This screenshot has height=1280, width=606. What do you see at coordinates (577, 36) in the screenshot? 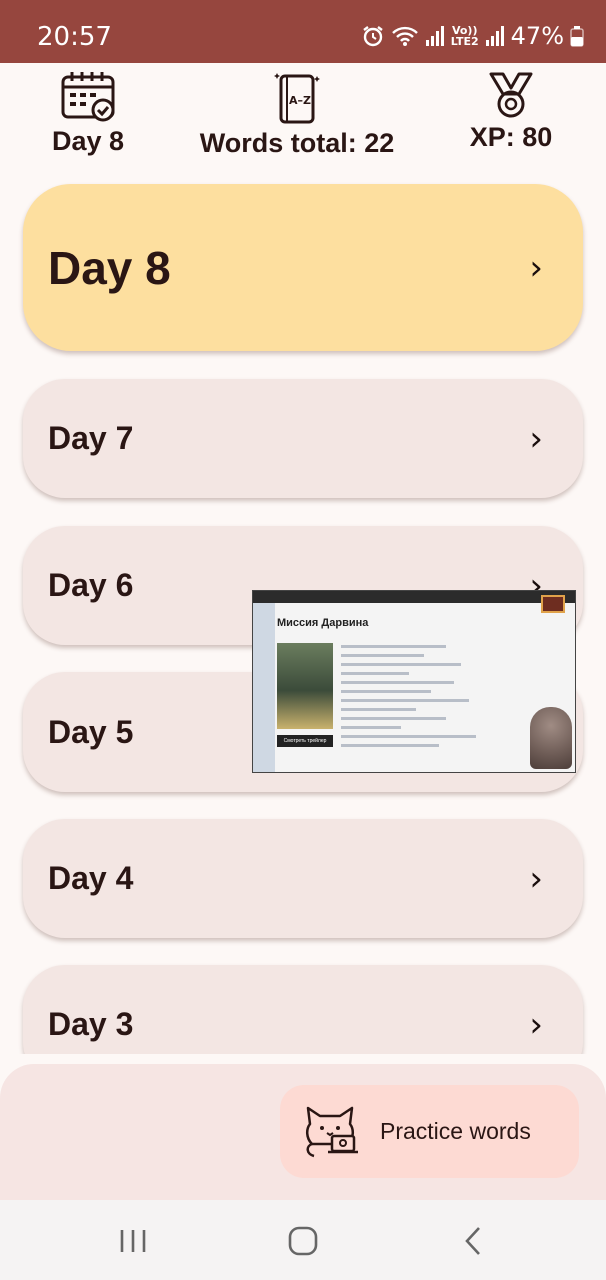
I see `battery-icon` at bounding box center [577, 36].